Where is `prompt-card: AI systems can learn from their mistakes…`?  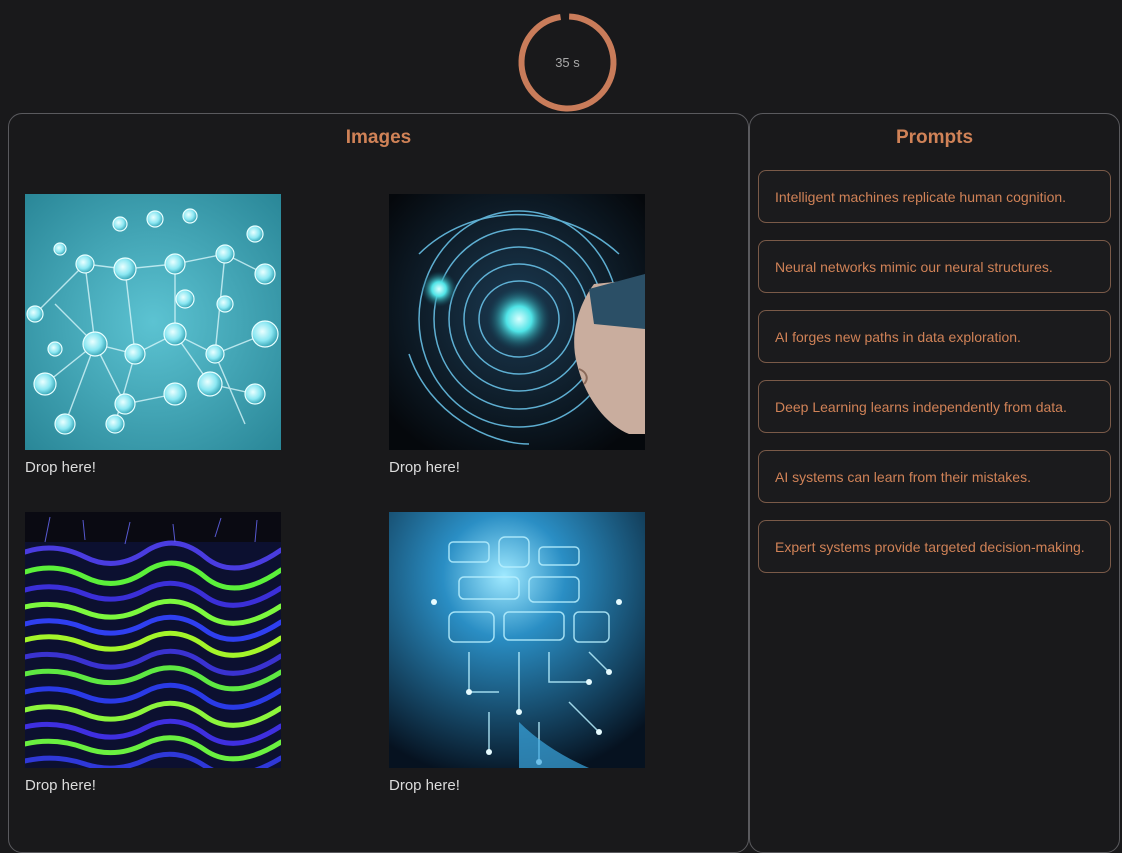 prompt-card: AI systems can learn from their mistakes… is located at coordinates (934, 476).